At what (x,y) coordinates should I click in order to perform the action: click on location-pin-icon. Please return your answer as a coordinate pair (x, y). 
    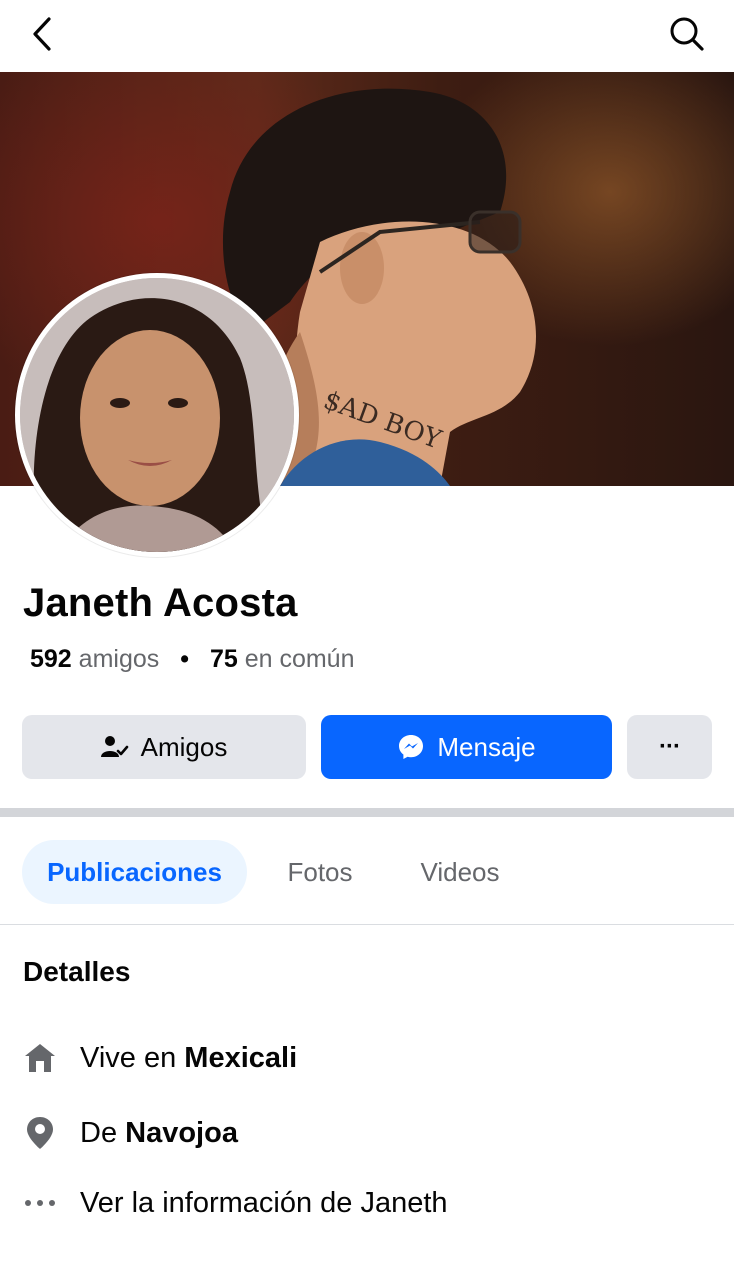
    Looking at the image, I should click on (40, 1133).